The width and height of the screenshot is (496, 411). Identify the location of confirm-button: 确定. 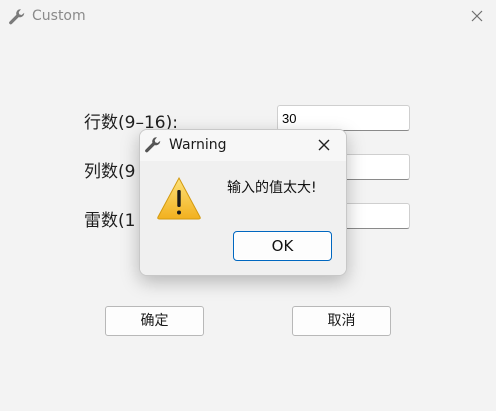
(154, 321).